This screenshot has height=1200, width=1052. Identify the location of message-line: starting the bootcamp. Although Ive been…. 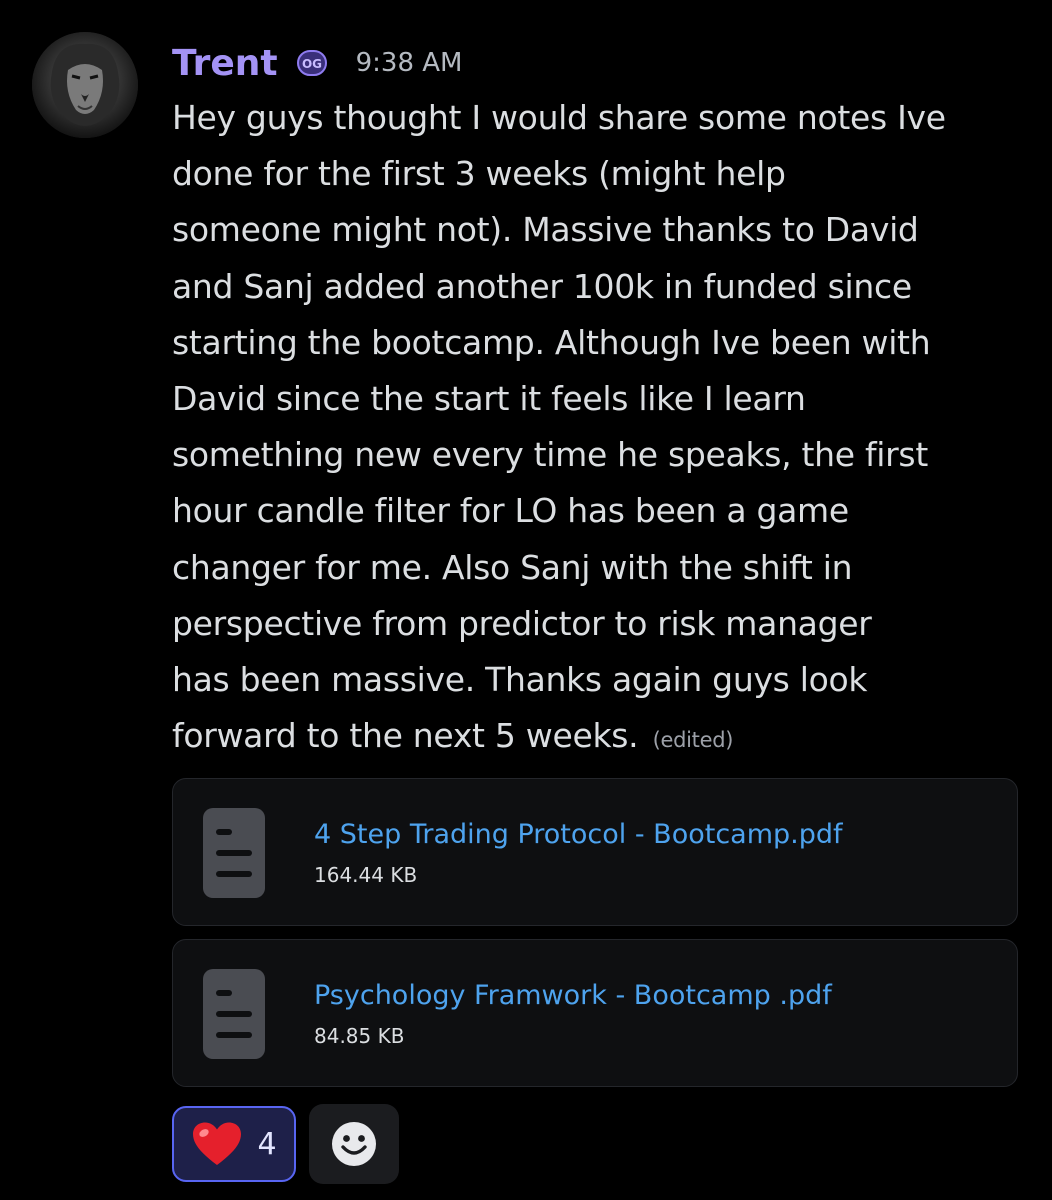
(551, 342).